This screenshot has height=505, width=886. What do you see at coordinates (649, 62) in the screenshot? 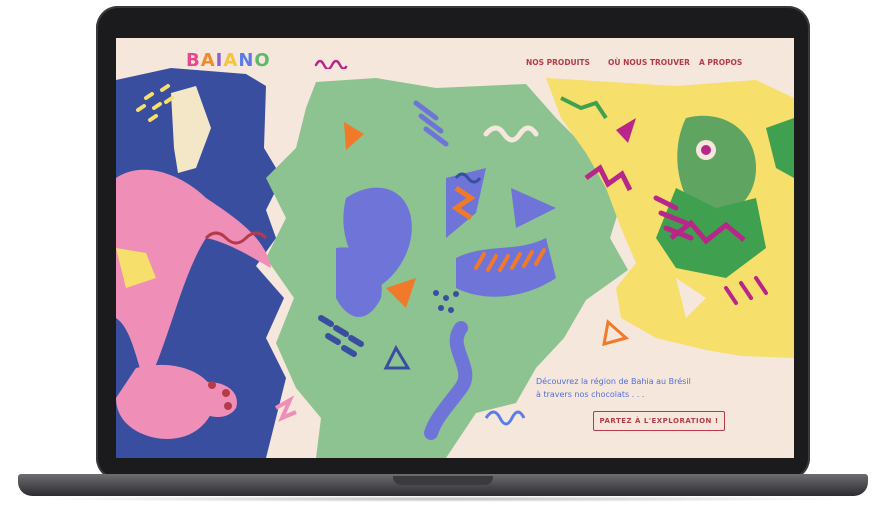
I see `nav-item-trouver: OÙ NOUS TROUVER` at bounding box center [649, 62].